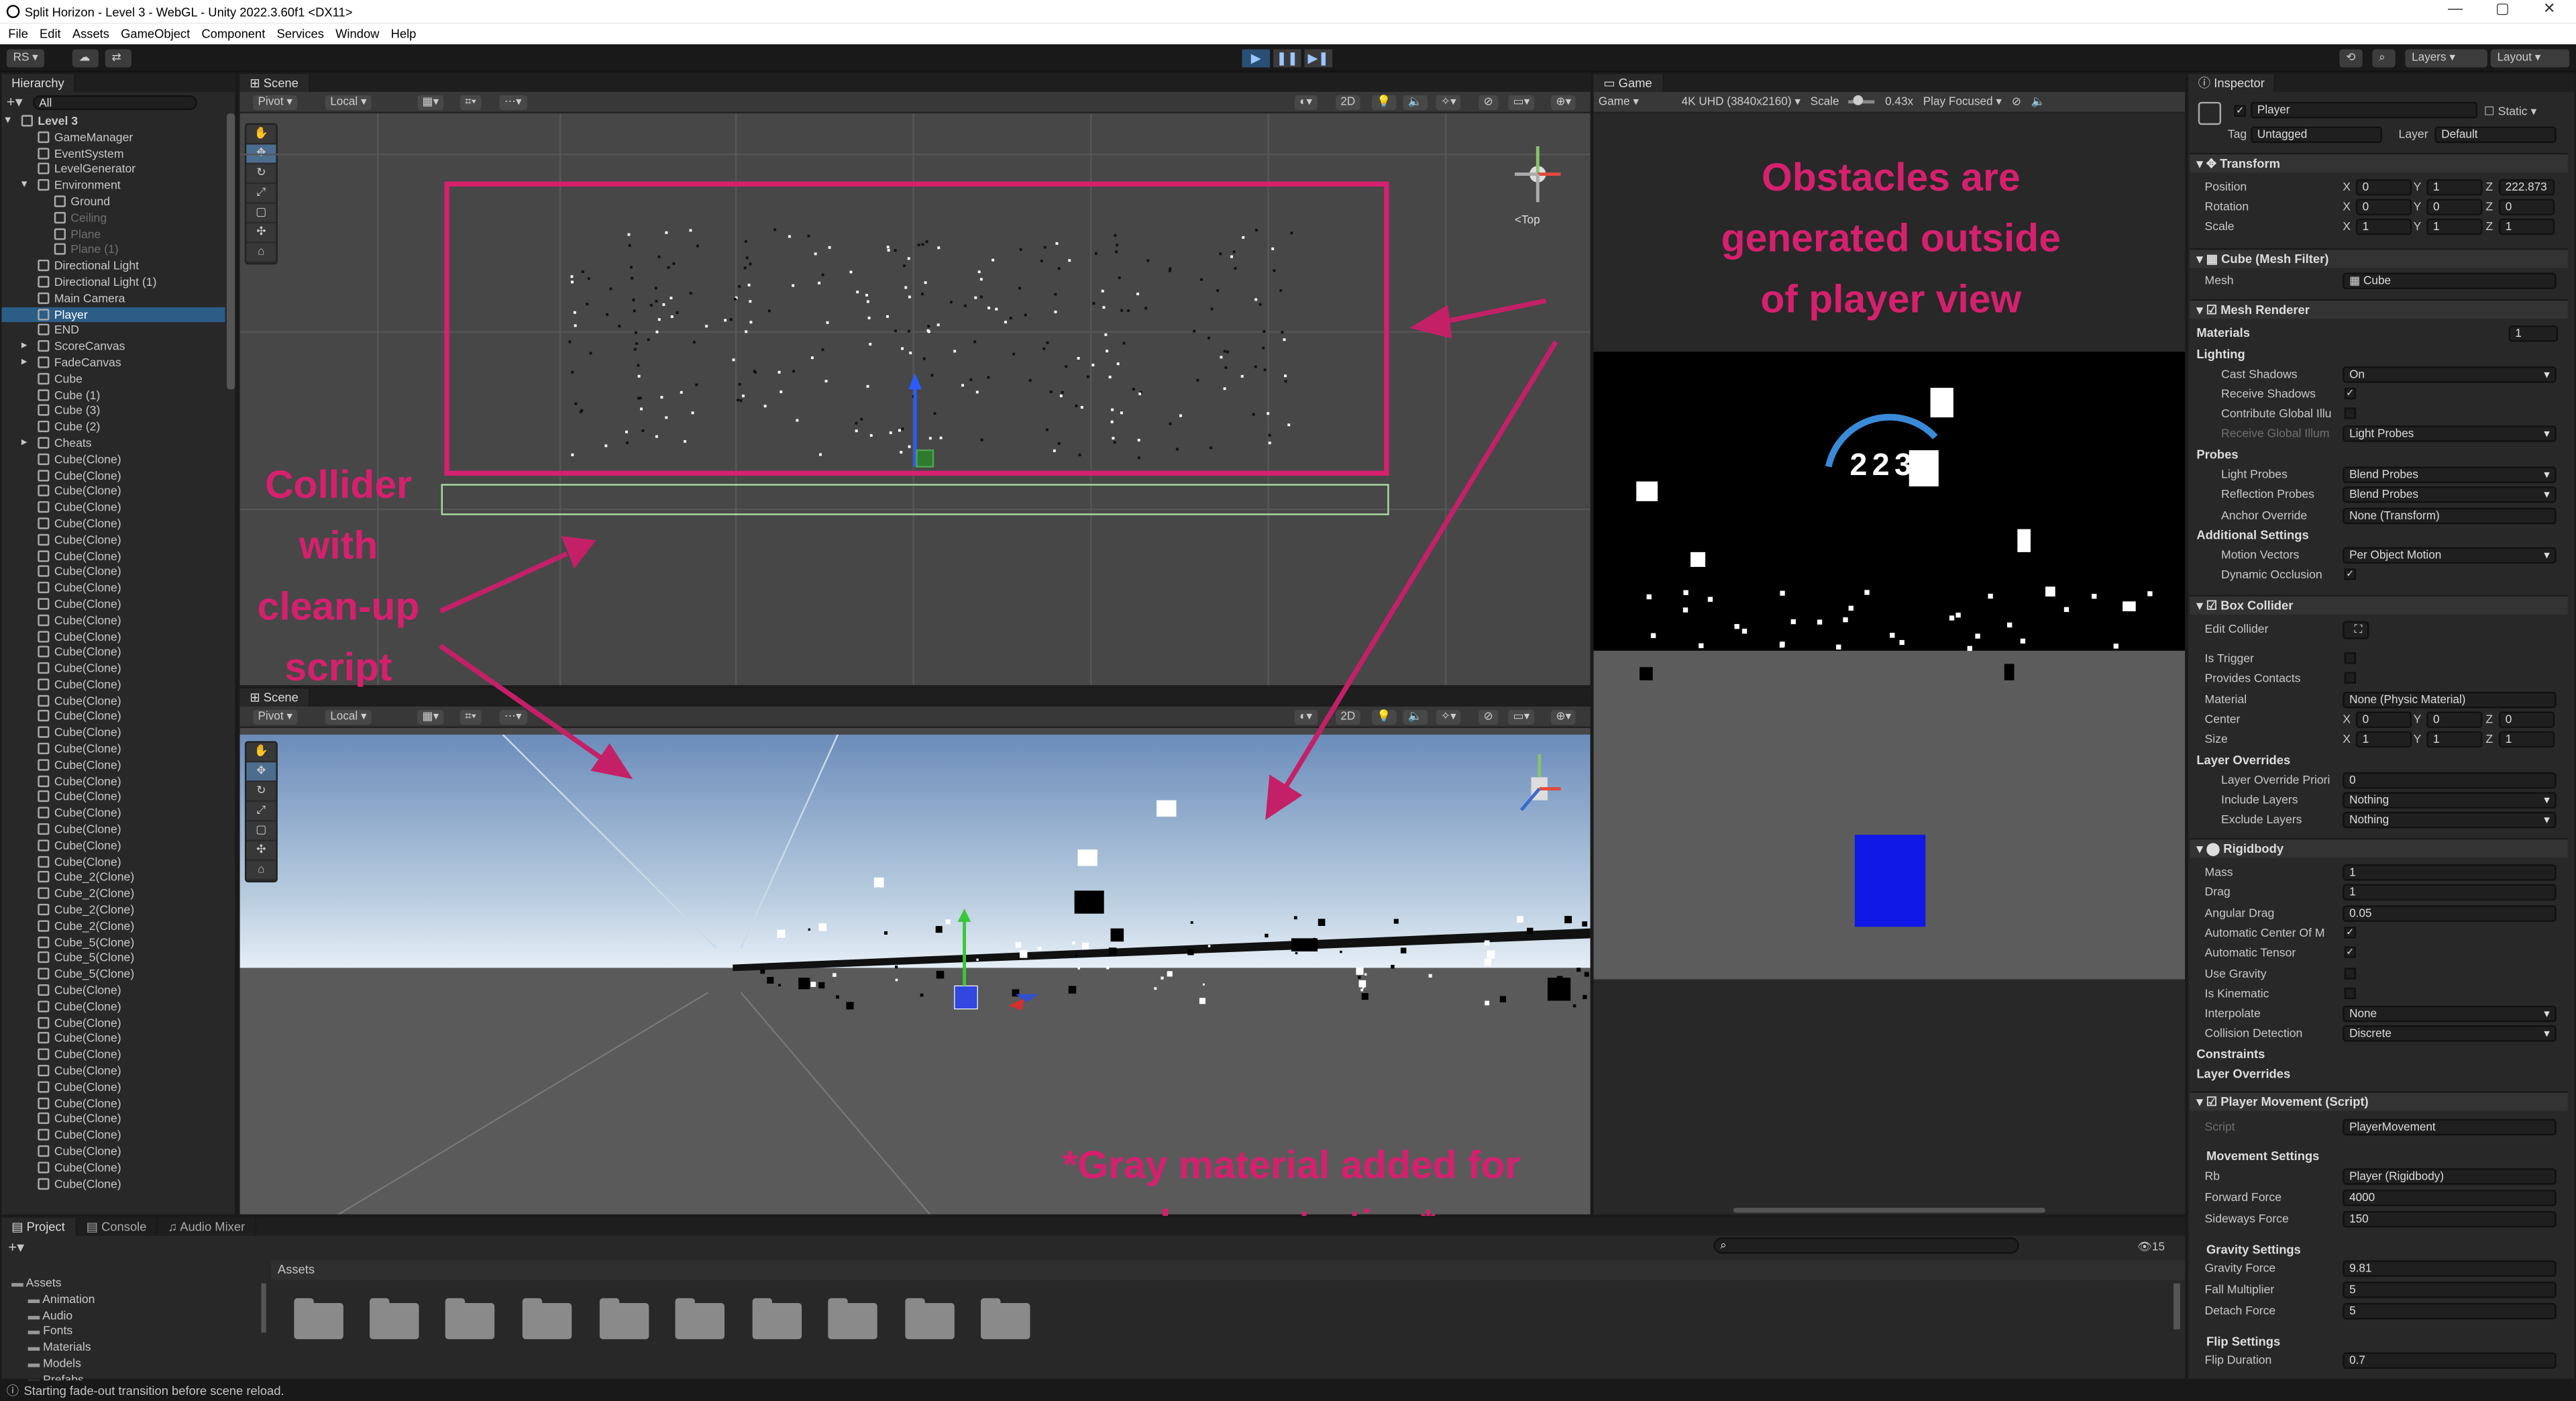 The height and width of the screenshot is (1401, 2576). Describe the element at coordinates (2350, 933) in the screenshot. I see `auto-com-checkbox: ✓` at that location.